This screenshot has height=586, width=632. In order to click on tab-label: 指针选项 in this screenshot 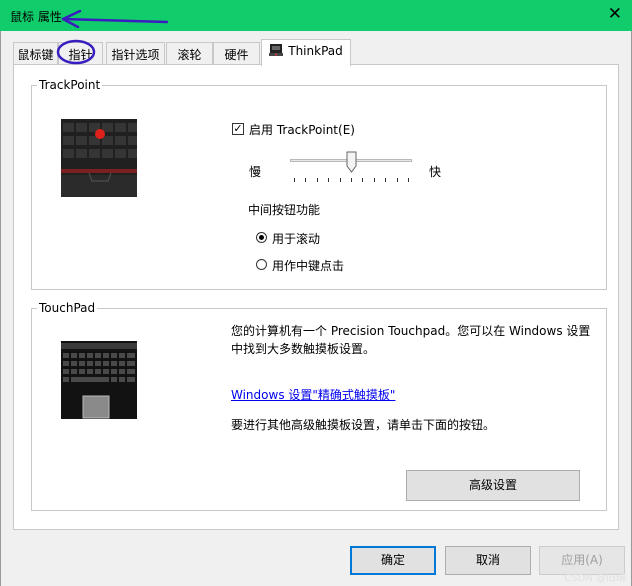, I will do `click(135, 55)`.